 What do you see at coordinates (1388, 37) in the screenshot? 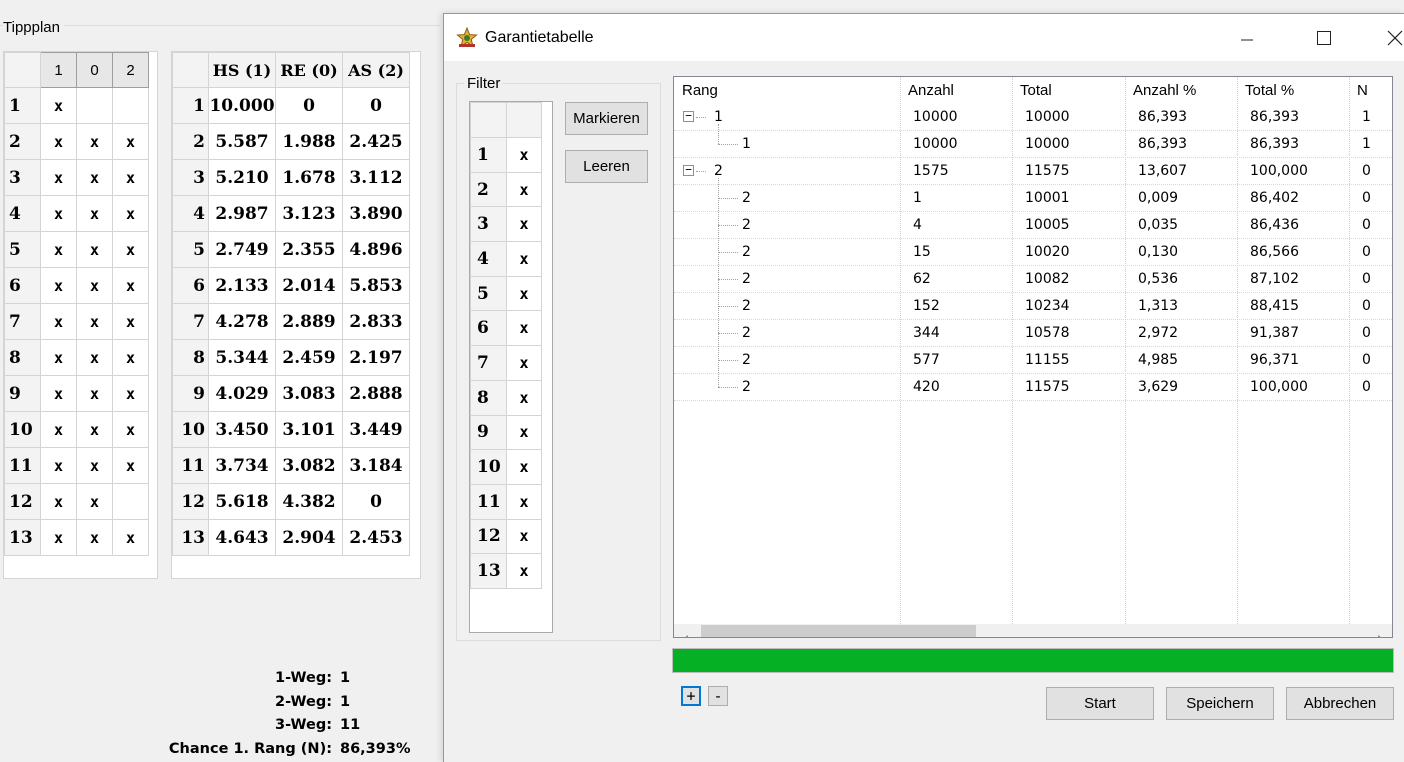
I see `close-button` at bounding box center [1388, 37].